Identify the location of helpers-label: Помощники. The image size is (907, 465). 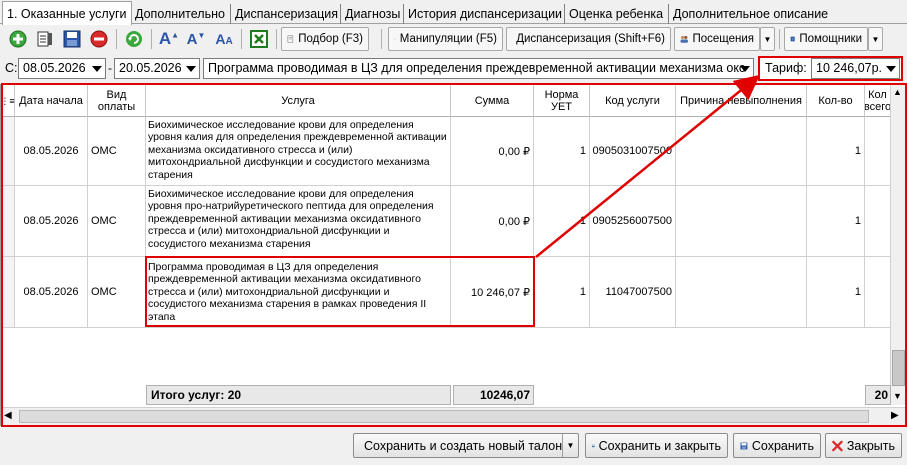
(830, 39).